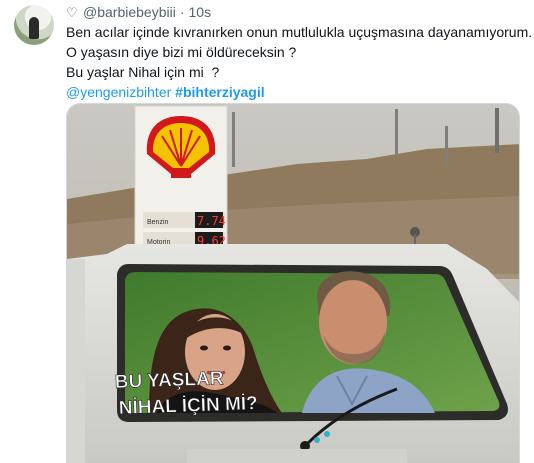  What do you see at coordinates (181, 52) in the screenshot?
I see `tweet-line-2: O yaşasın diye bizi mi öldüreceksin ?` at bounding box center [181, 52].